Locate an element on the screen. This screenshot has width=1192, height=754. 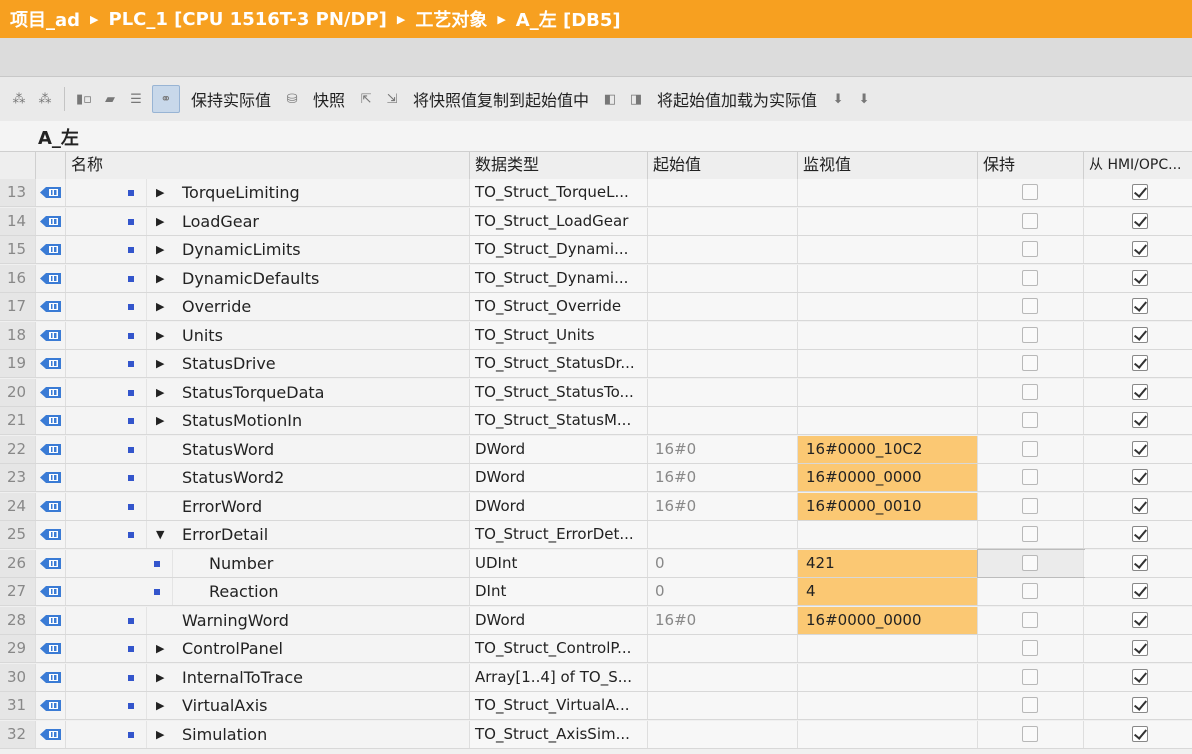
start-value-cell: 0 is located at coordinates (723, 591).